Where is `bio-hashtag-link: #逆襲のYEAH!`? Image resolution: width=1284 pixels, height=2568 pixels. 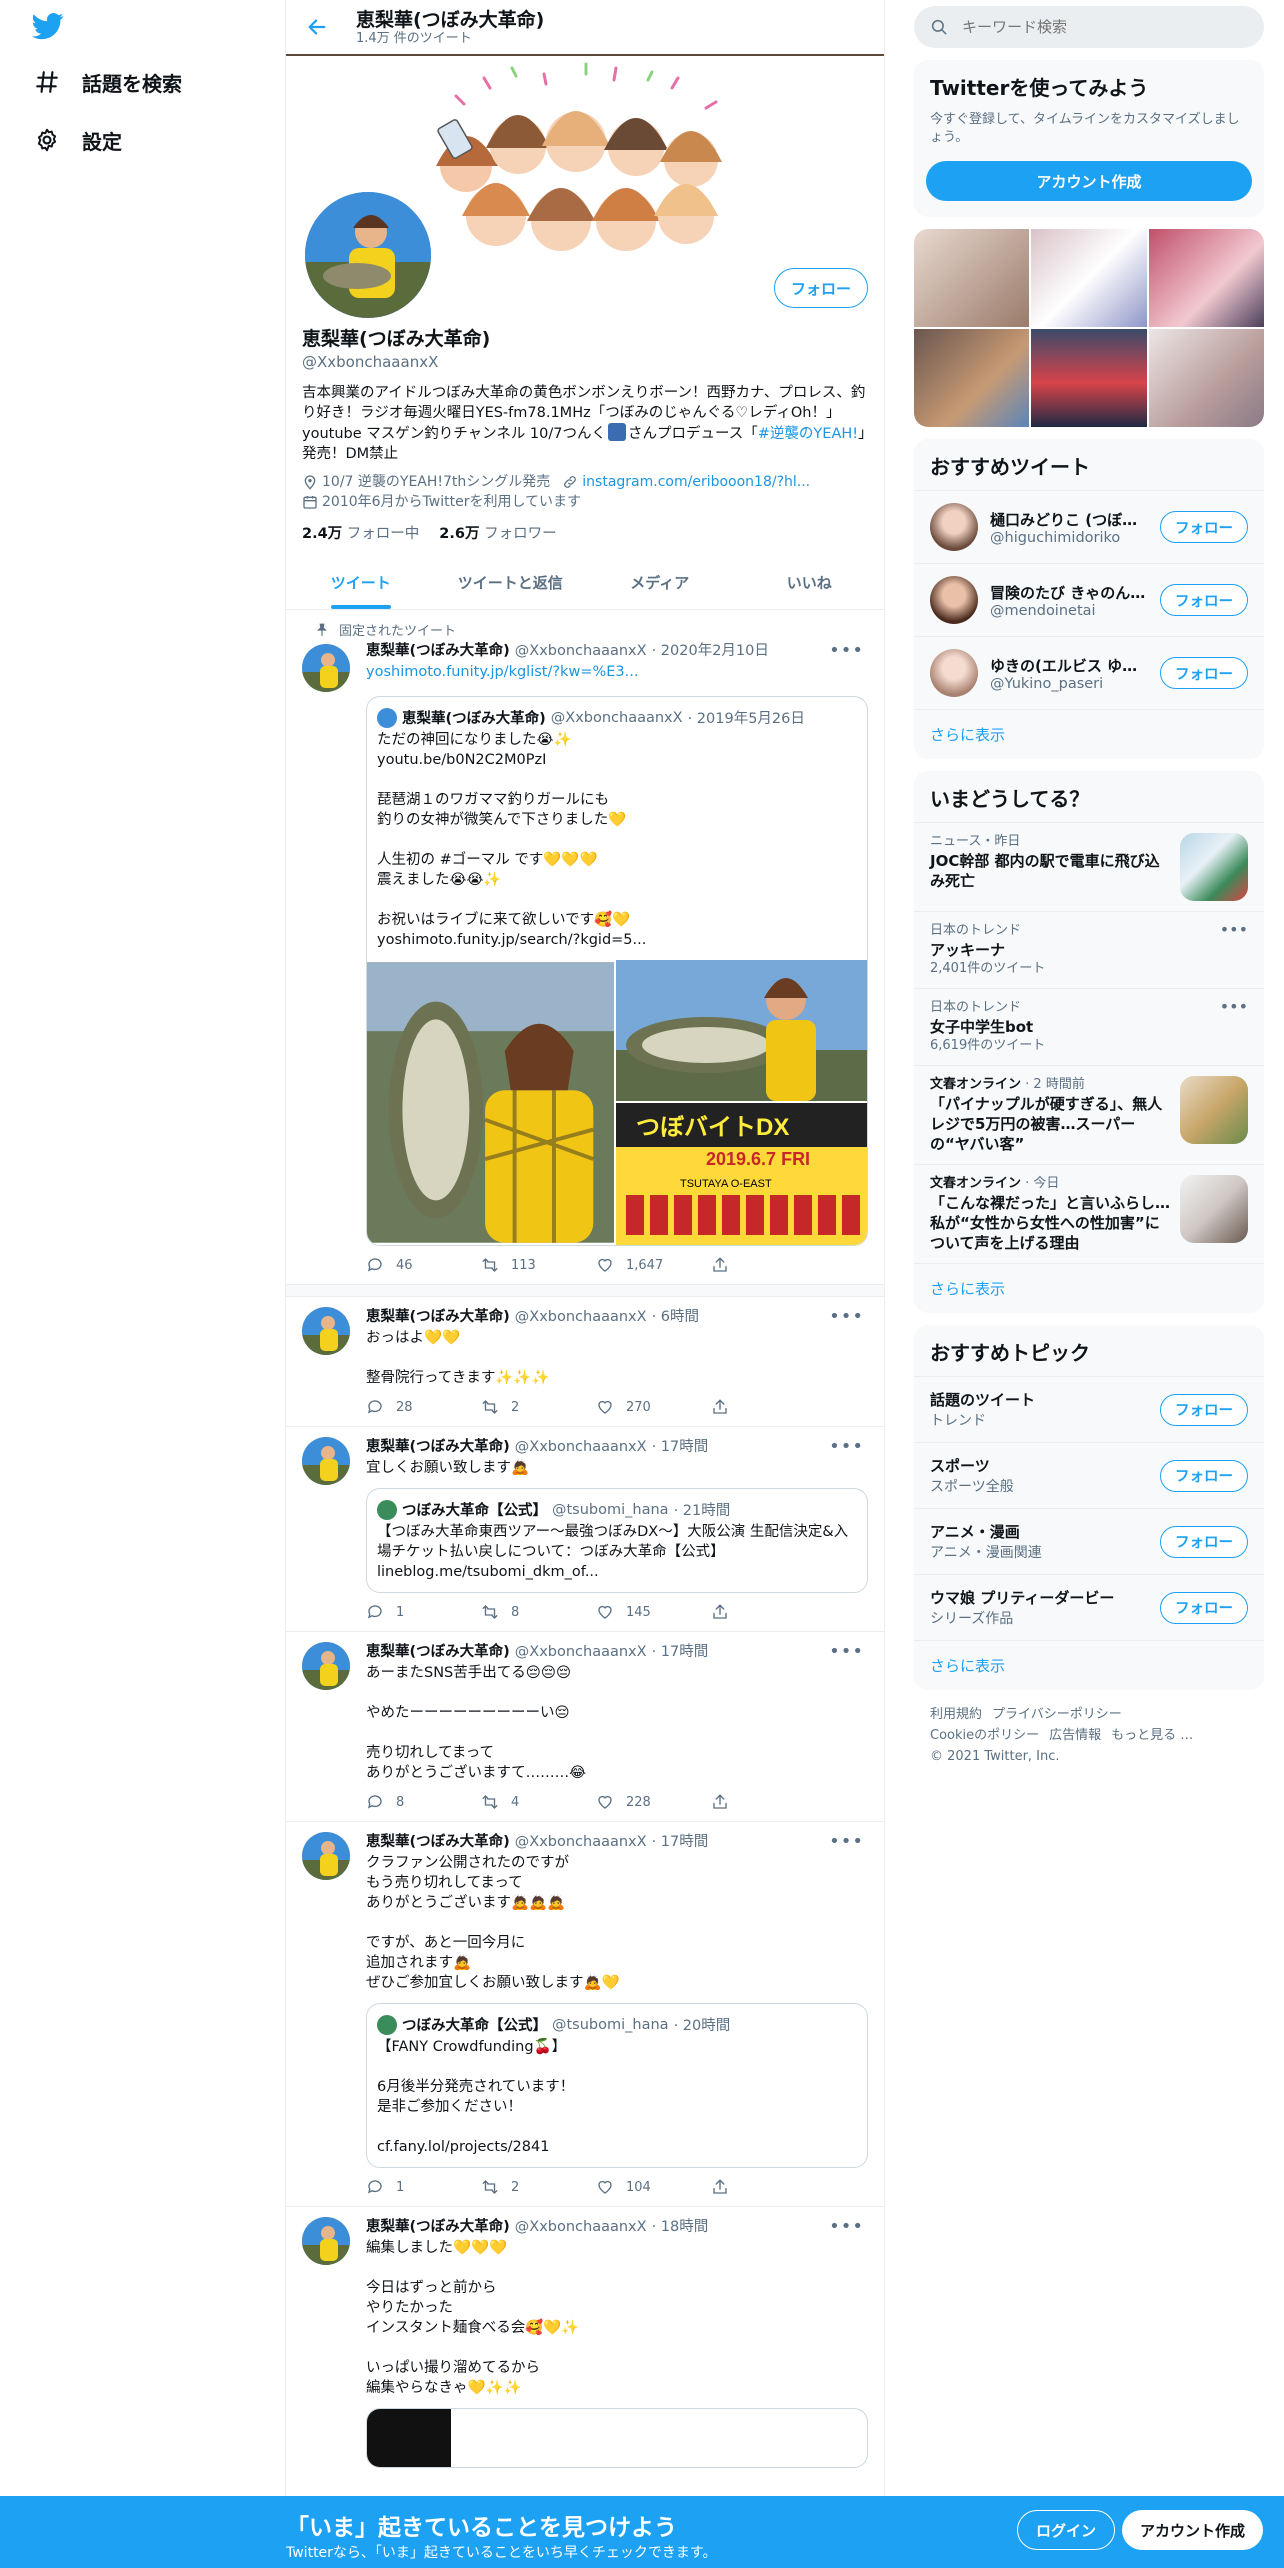
bio-hashtag-link: #逆襲のYEAH! is located at coordinates (808, 434).